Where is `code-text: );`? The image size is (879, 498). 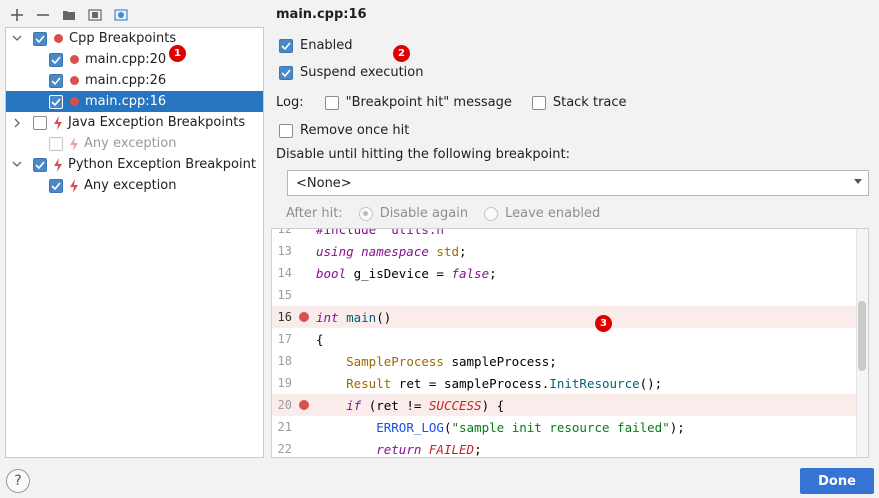 code-text: ); is located at coordinates (677, 427).